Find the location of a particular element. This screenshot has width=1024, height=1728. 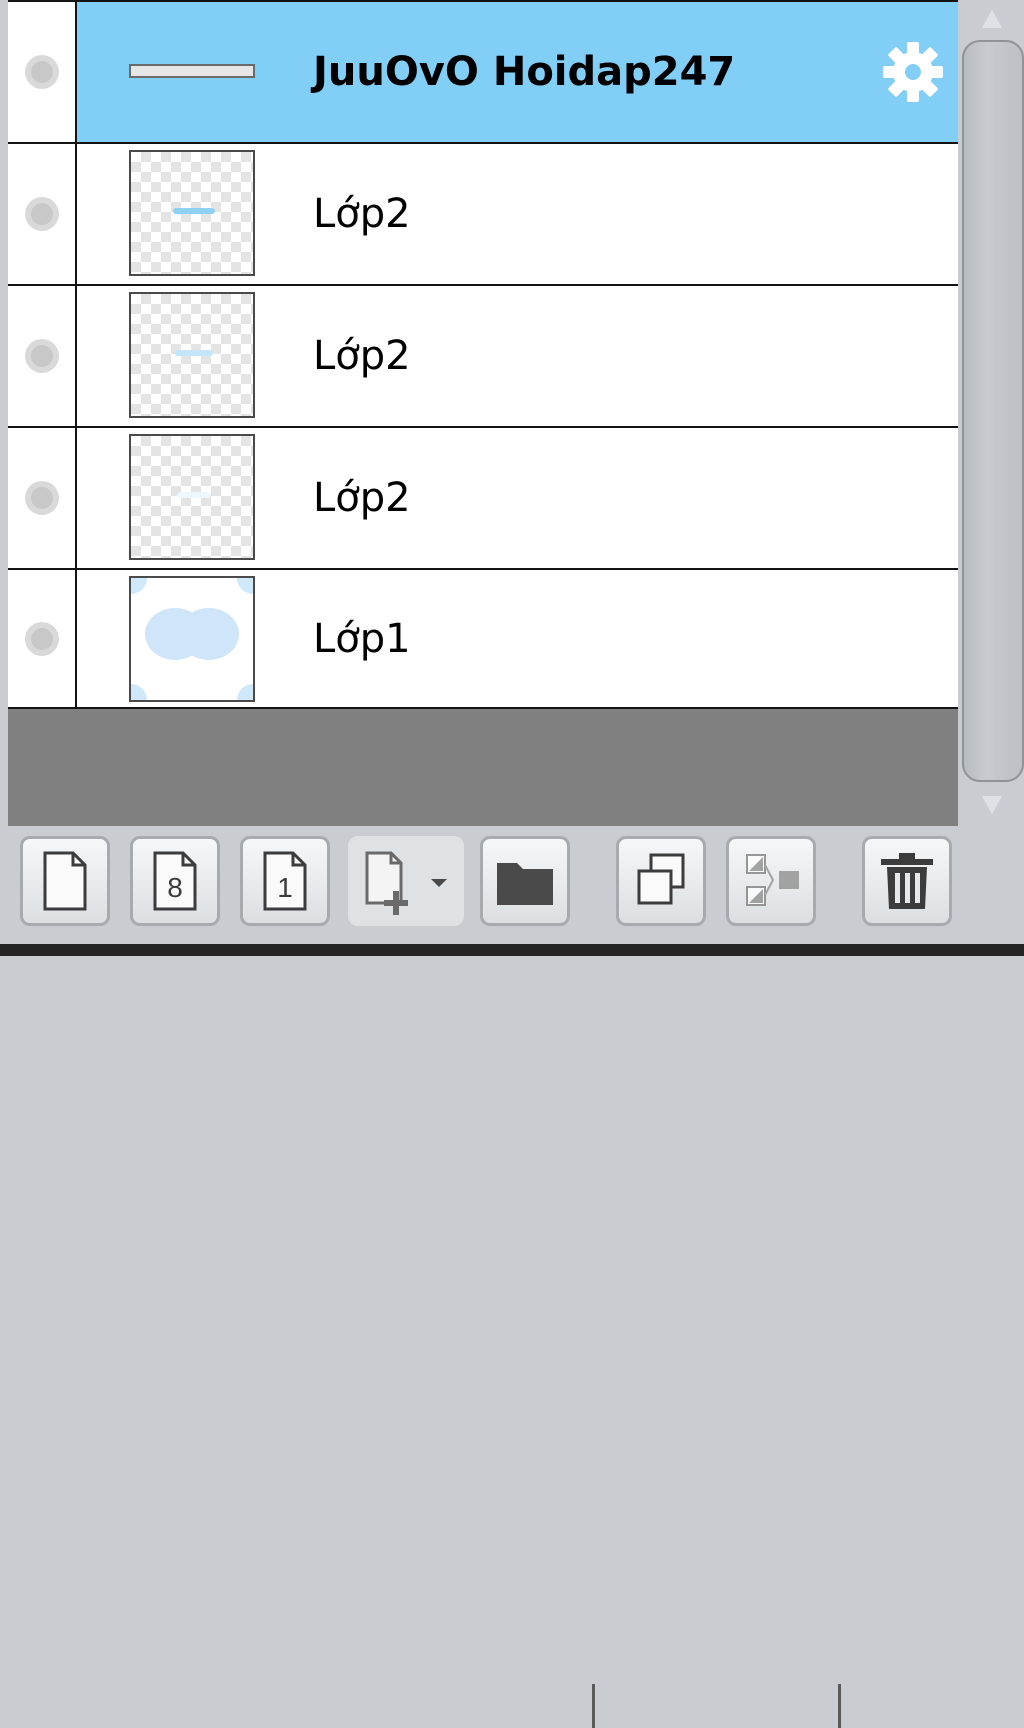

new-folder-icon is located at coordinates (525, 884).